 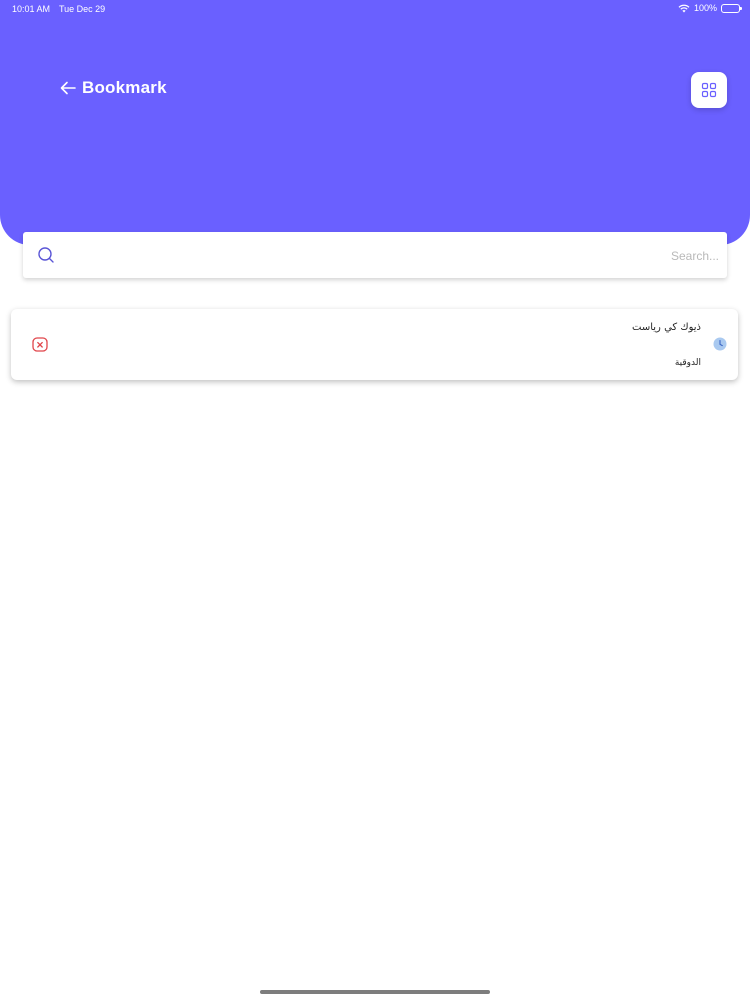 I want to click on remove-bookmark-button, so click(x=40, y=347).